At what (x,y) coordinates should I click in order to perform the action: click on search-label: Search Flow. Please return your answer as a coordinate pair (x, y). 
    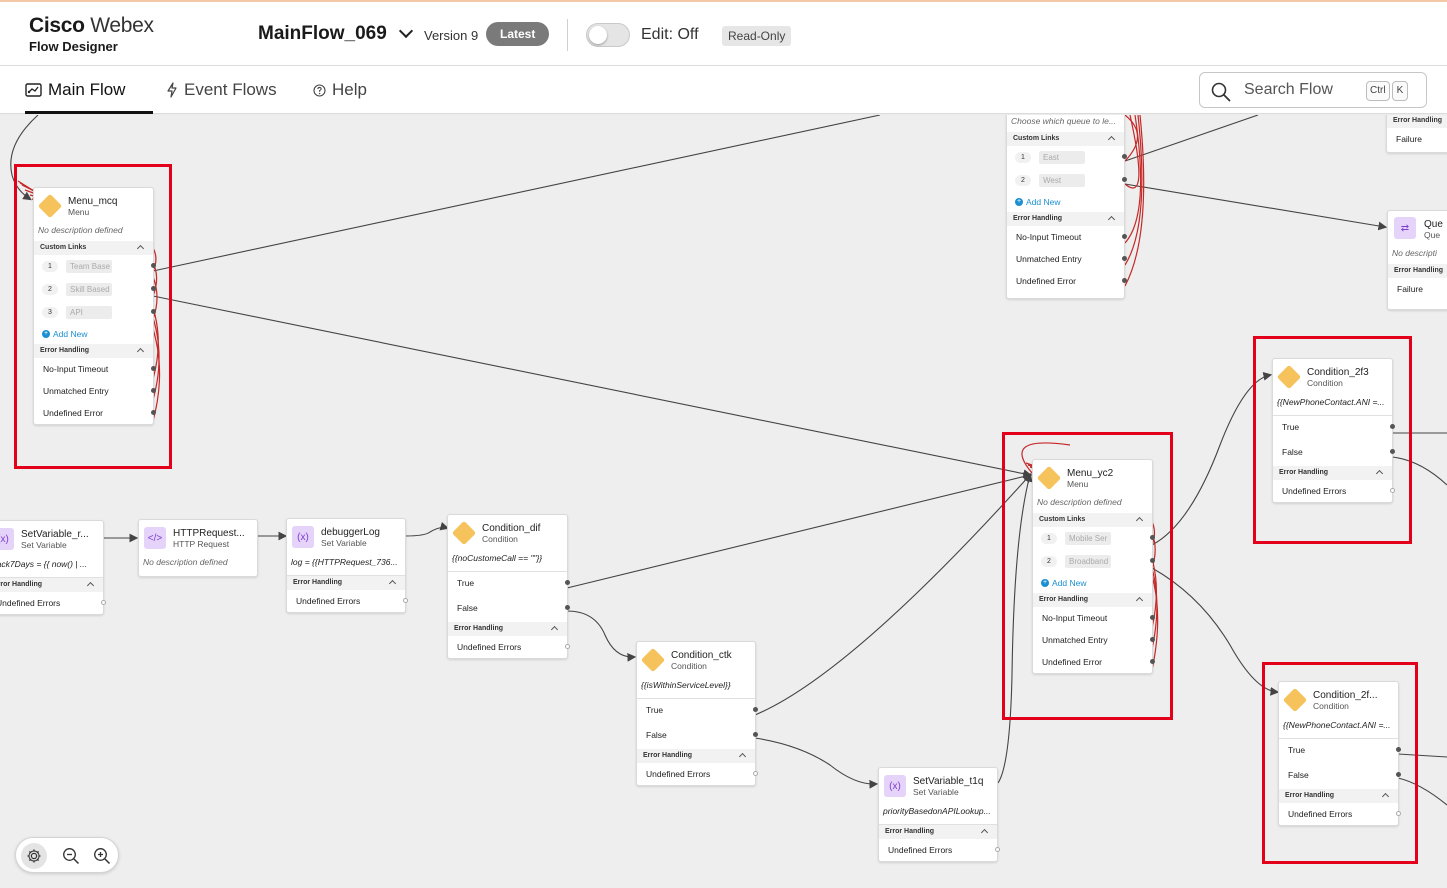
    Looking at the image, I should click on (1288, 89).